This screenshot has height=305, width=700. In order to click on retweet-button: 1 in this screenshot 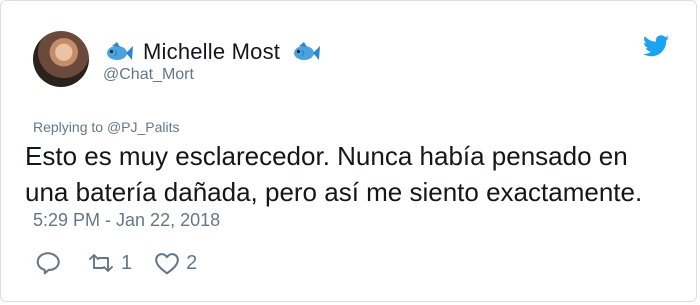, I will do `click(109, 263)`.